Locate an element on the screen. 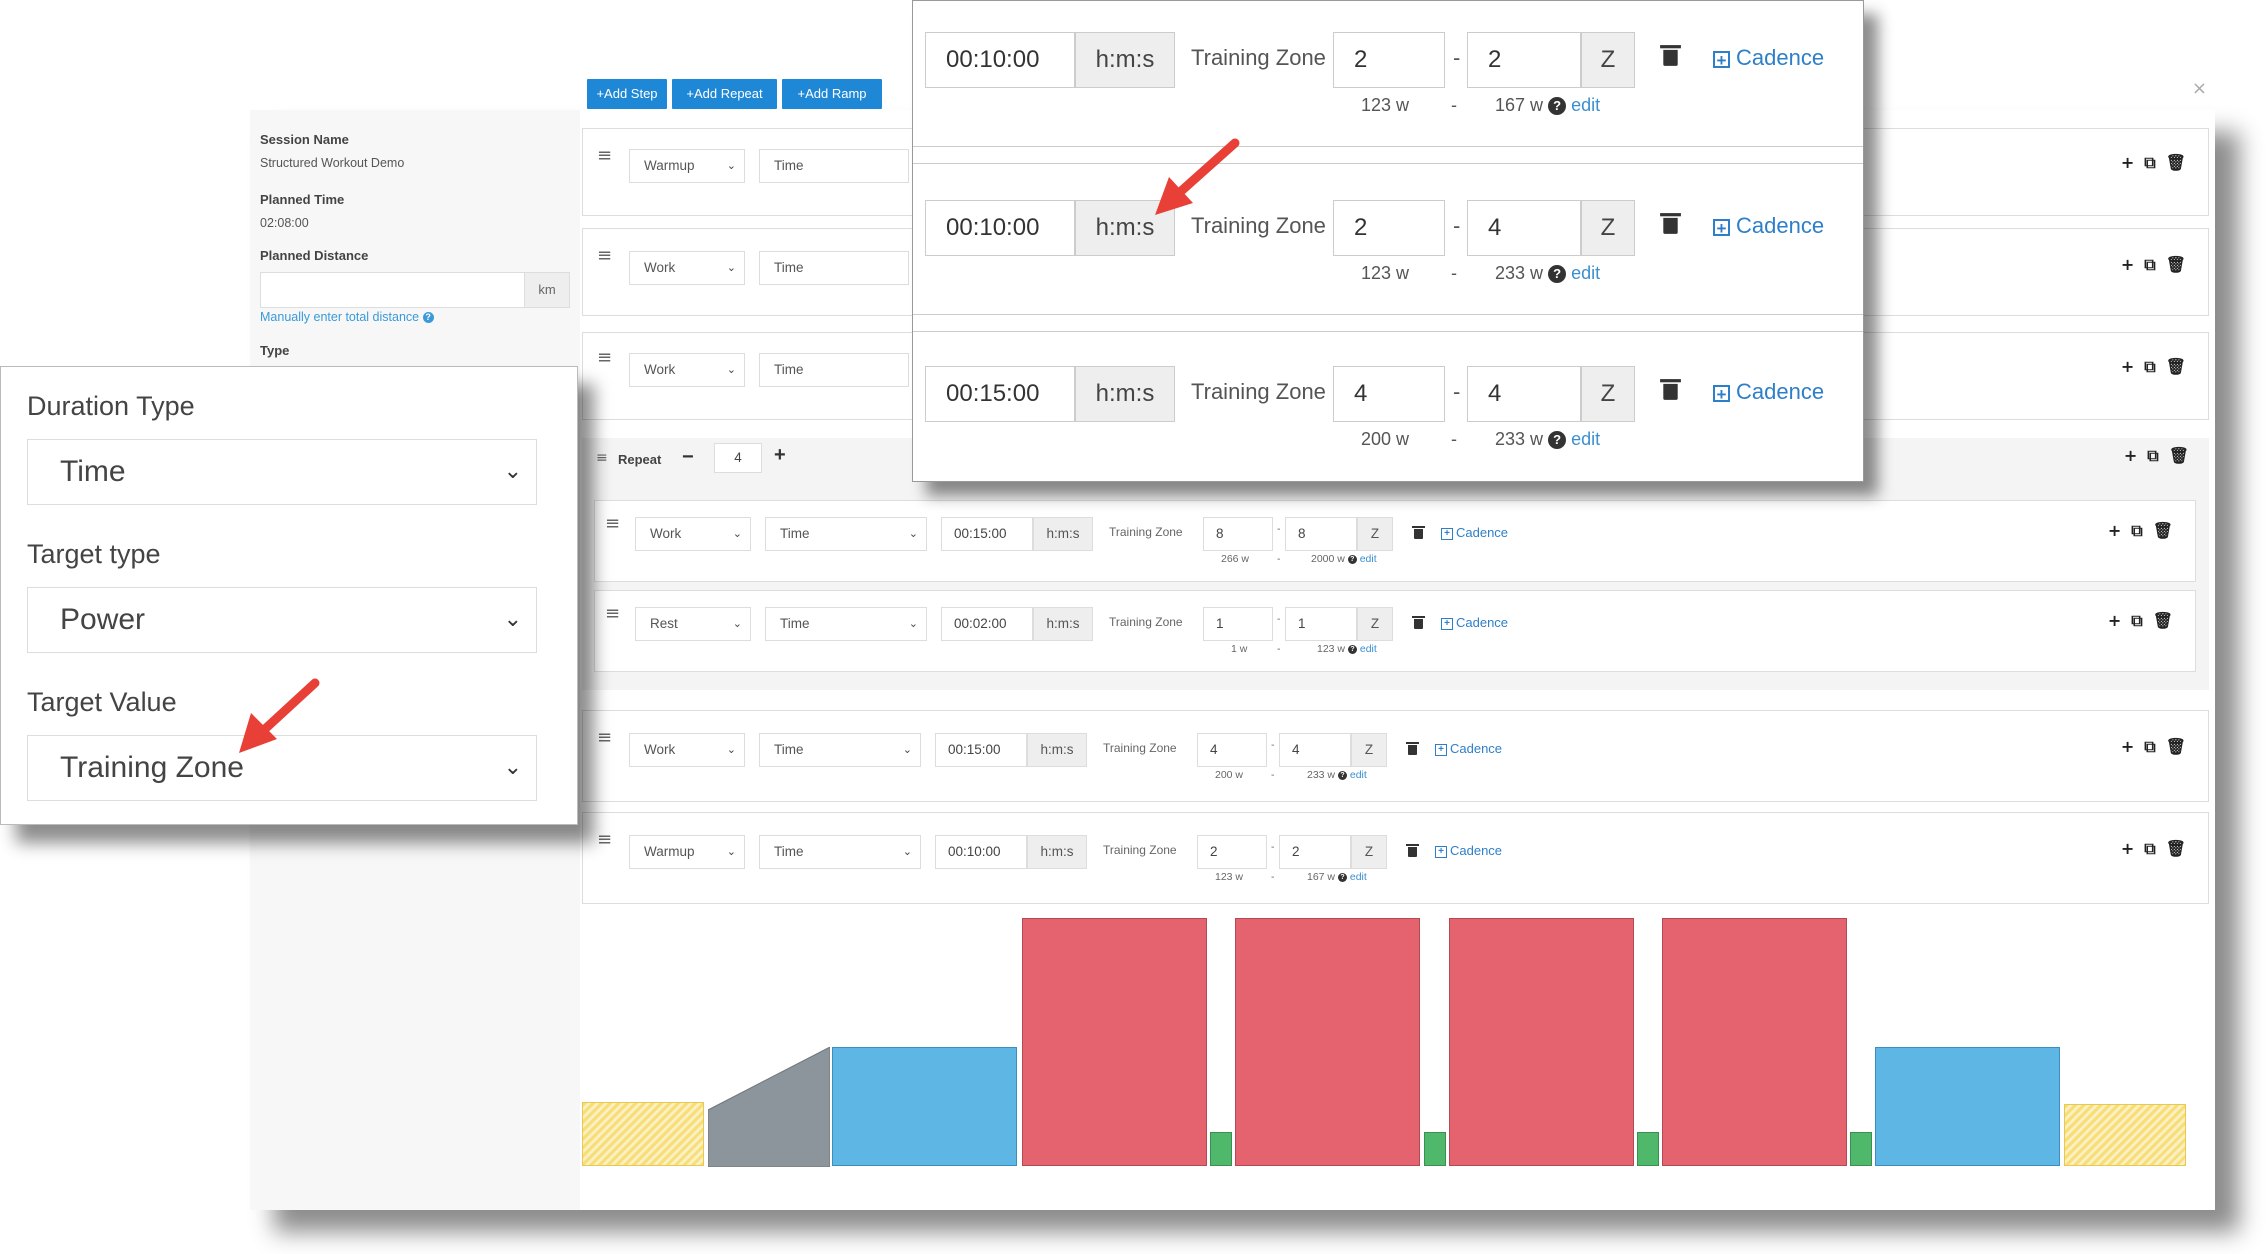 The height and width of the screenshot is (1254, 2268). manual-distance-hint-text: Manually enter total distance is located at coordinates (339, 317).